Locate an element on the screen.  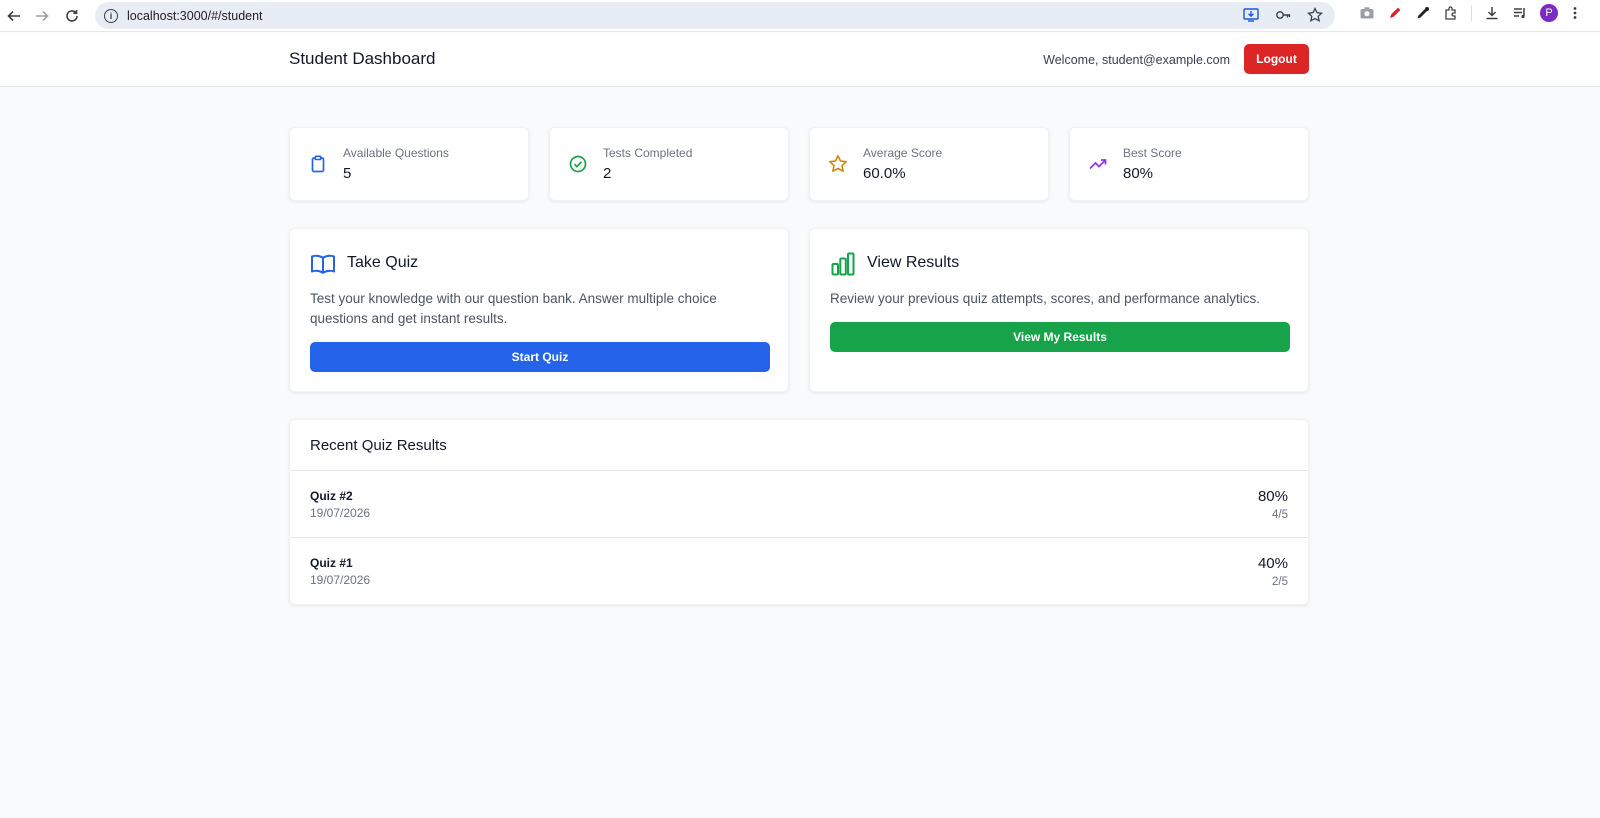
password-key-icon is located at coordinates (1283, 15).